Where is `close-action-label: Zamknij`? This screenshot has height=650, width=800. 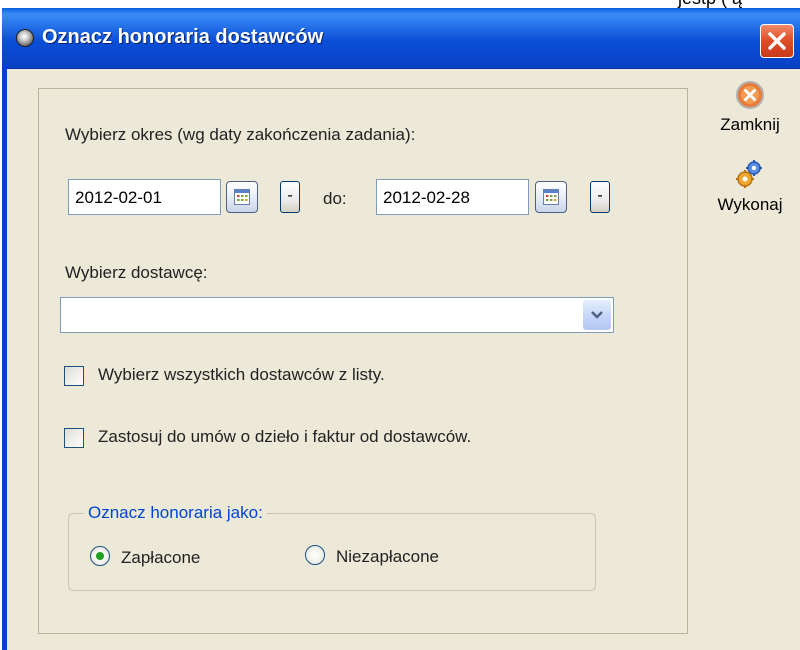 close-action-label: Zamknij is located at coordinates (750, 124).